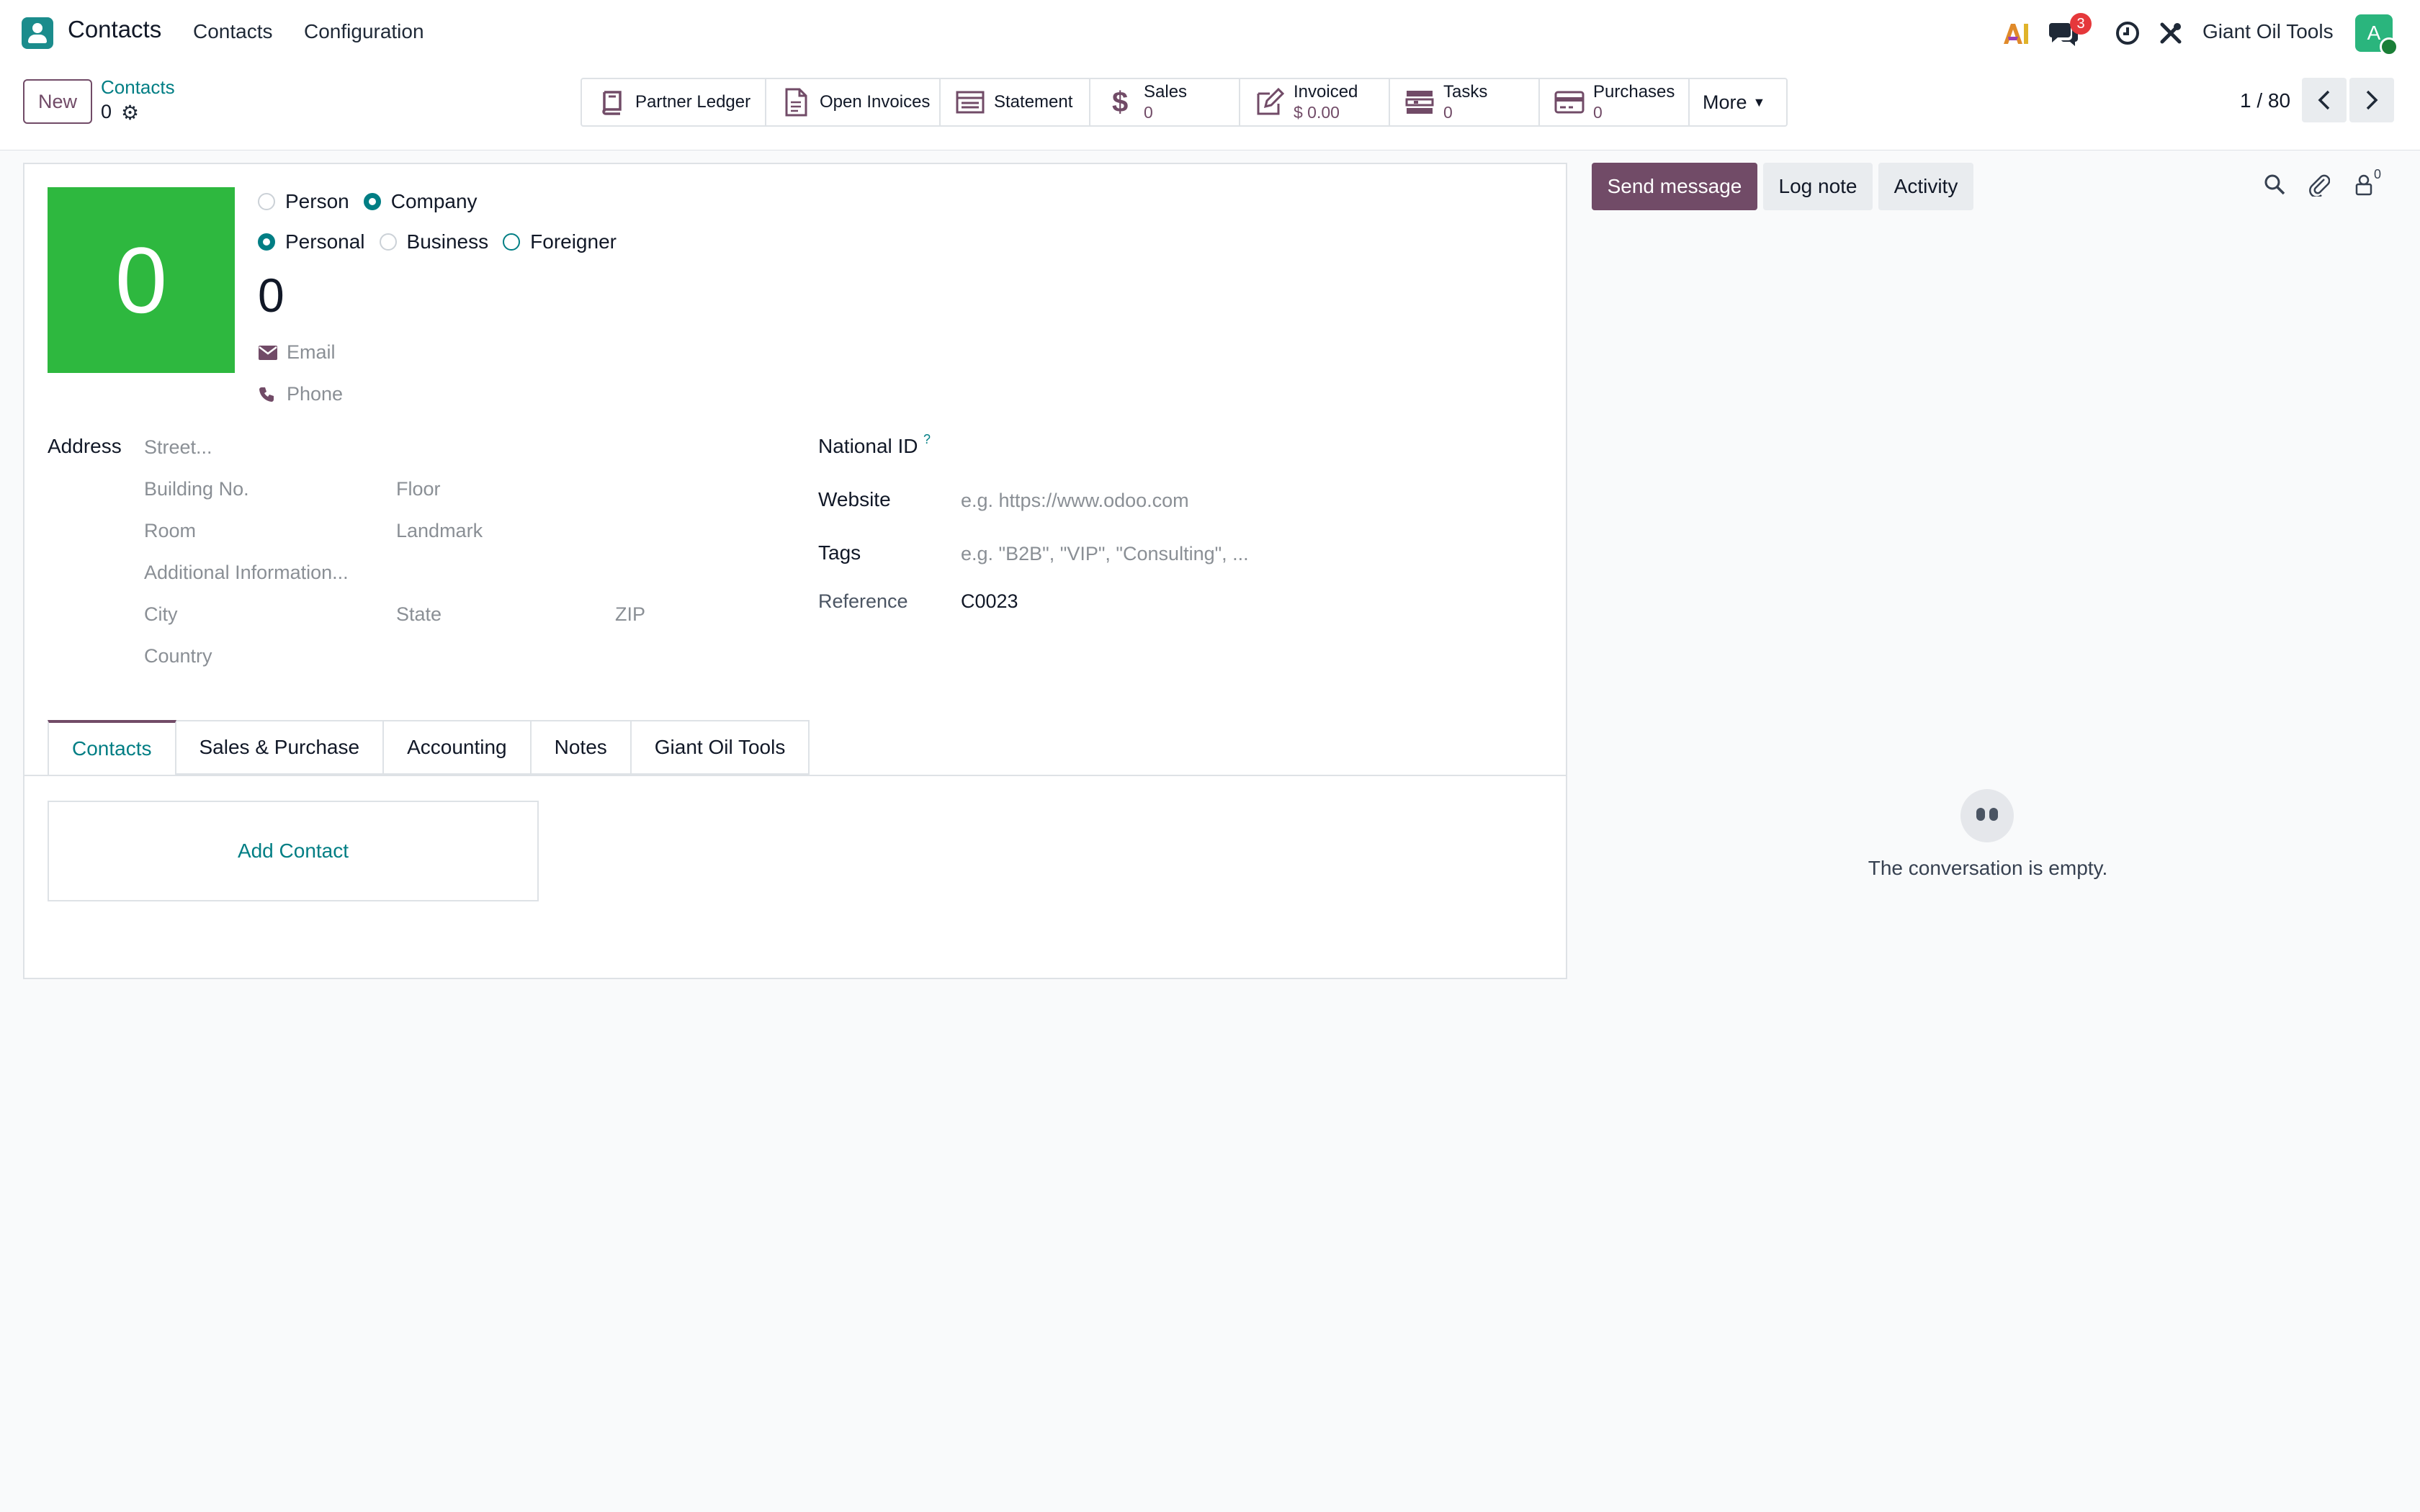 Image resolution: width=2420 pixels, height=1512 pixels. What do you see at coordinates (271, 295) in the screenshot?
I see `partner-name-field: 0` at bounding box center [271, 295].